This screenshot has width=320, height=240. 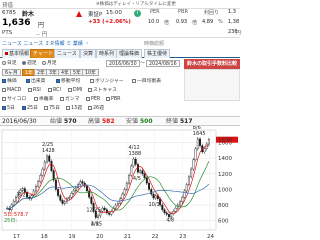 I want to click on yield-value: 4.89, so click(x=208, y=22).